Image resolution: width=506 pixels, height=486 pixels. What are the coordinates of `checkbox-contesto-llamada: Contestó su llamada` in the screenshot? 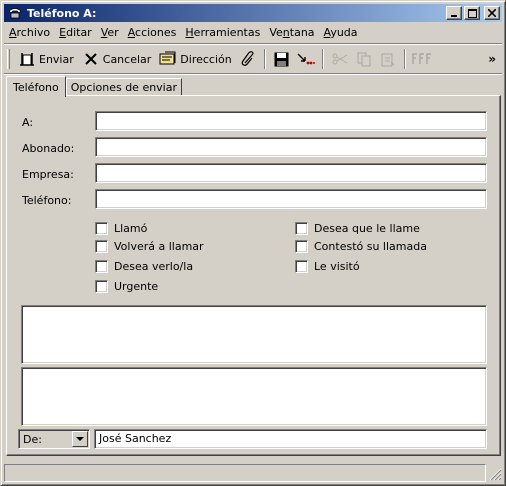 It's located at (361, 246).